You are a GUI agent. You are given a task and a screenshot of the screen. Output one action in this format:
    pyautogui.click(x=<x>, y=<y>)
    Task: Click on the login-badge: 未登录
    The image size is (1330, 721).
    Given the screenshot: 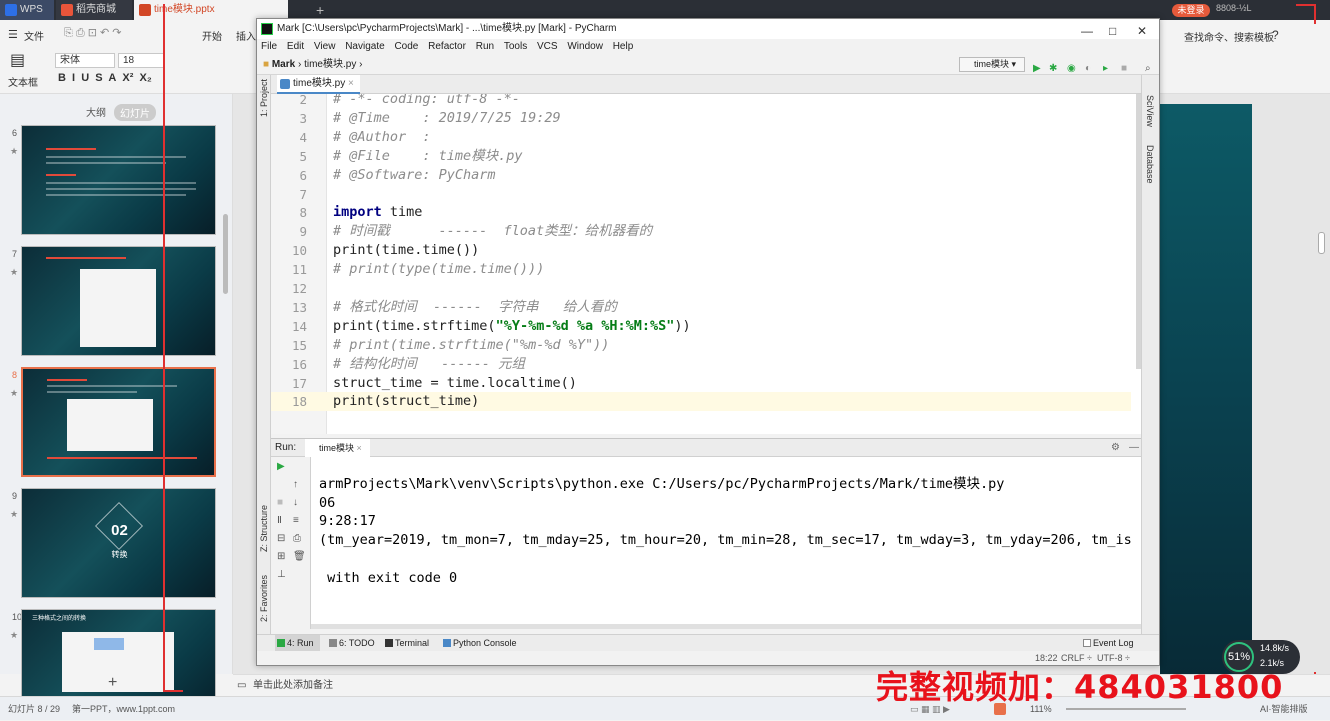 What is the action you would take?
    pyautogui.click(x=1191, y=10)
    